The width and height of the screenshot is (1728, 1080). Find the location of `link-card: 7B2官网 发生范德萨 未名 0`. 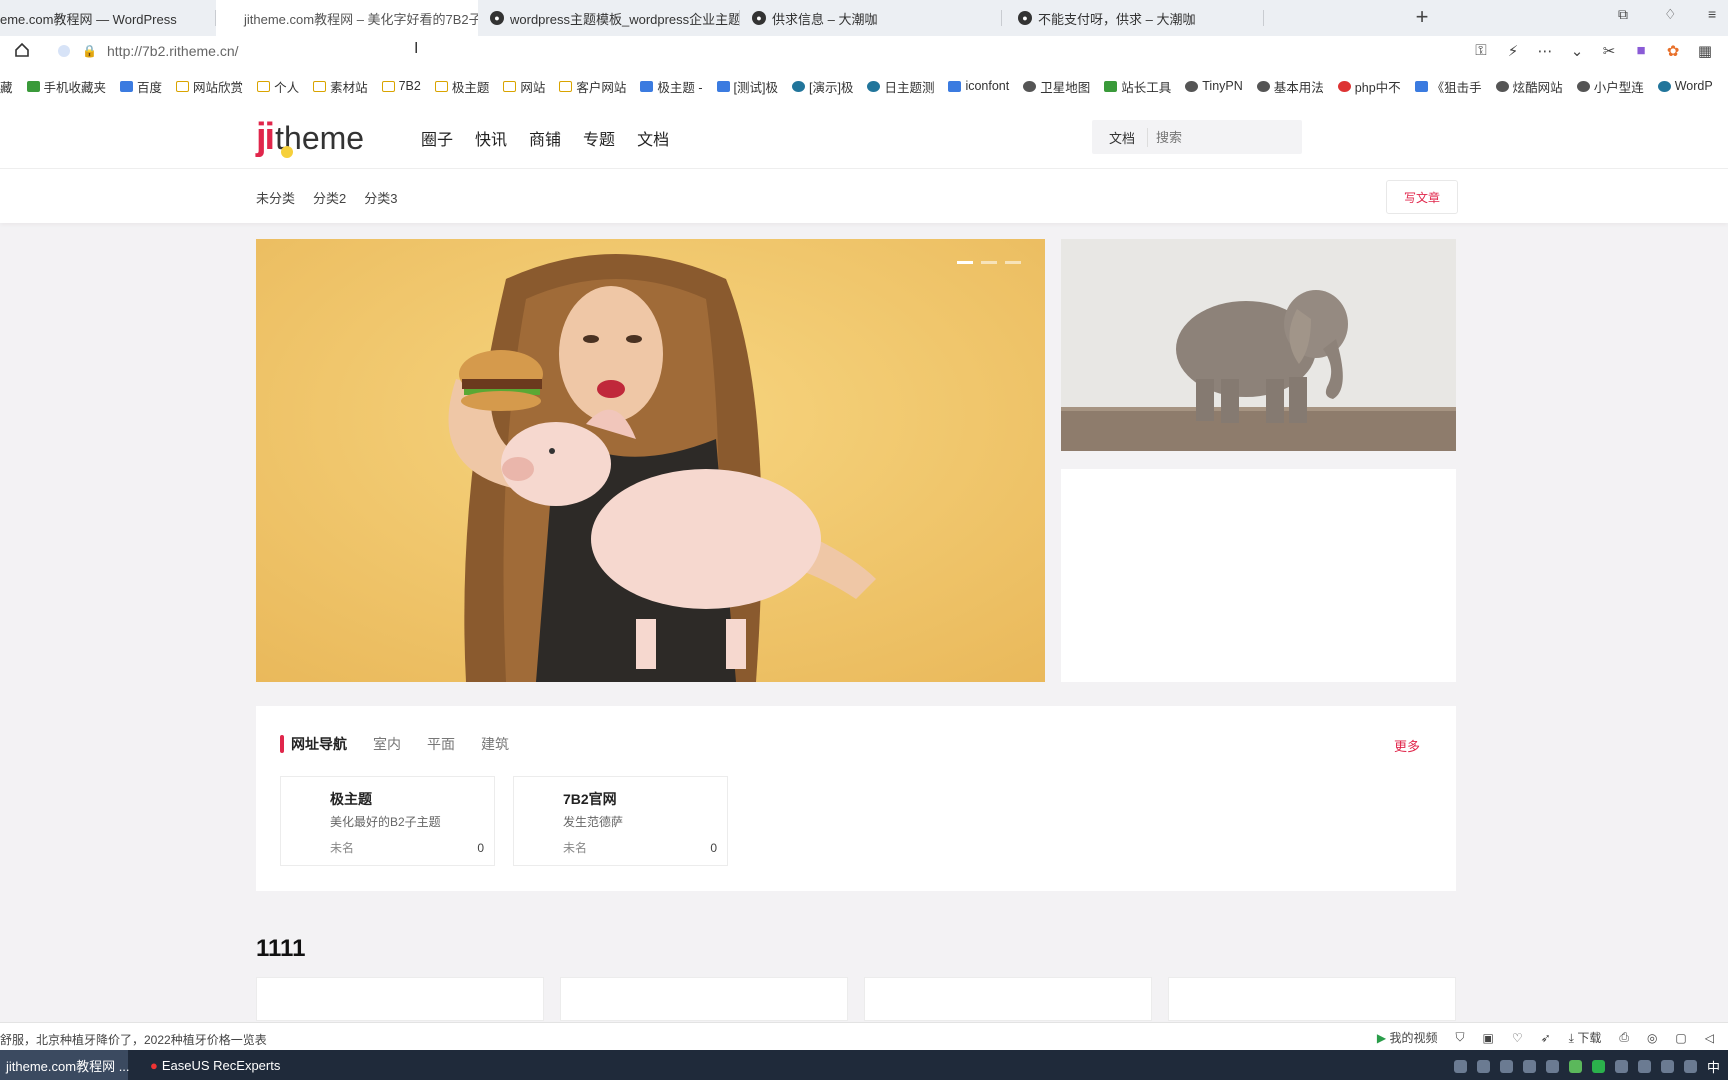

link-card: 7B2官网 发生范德萨 未名 0 is located at coordinates (620, 821).